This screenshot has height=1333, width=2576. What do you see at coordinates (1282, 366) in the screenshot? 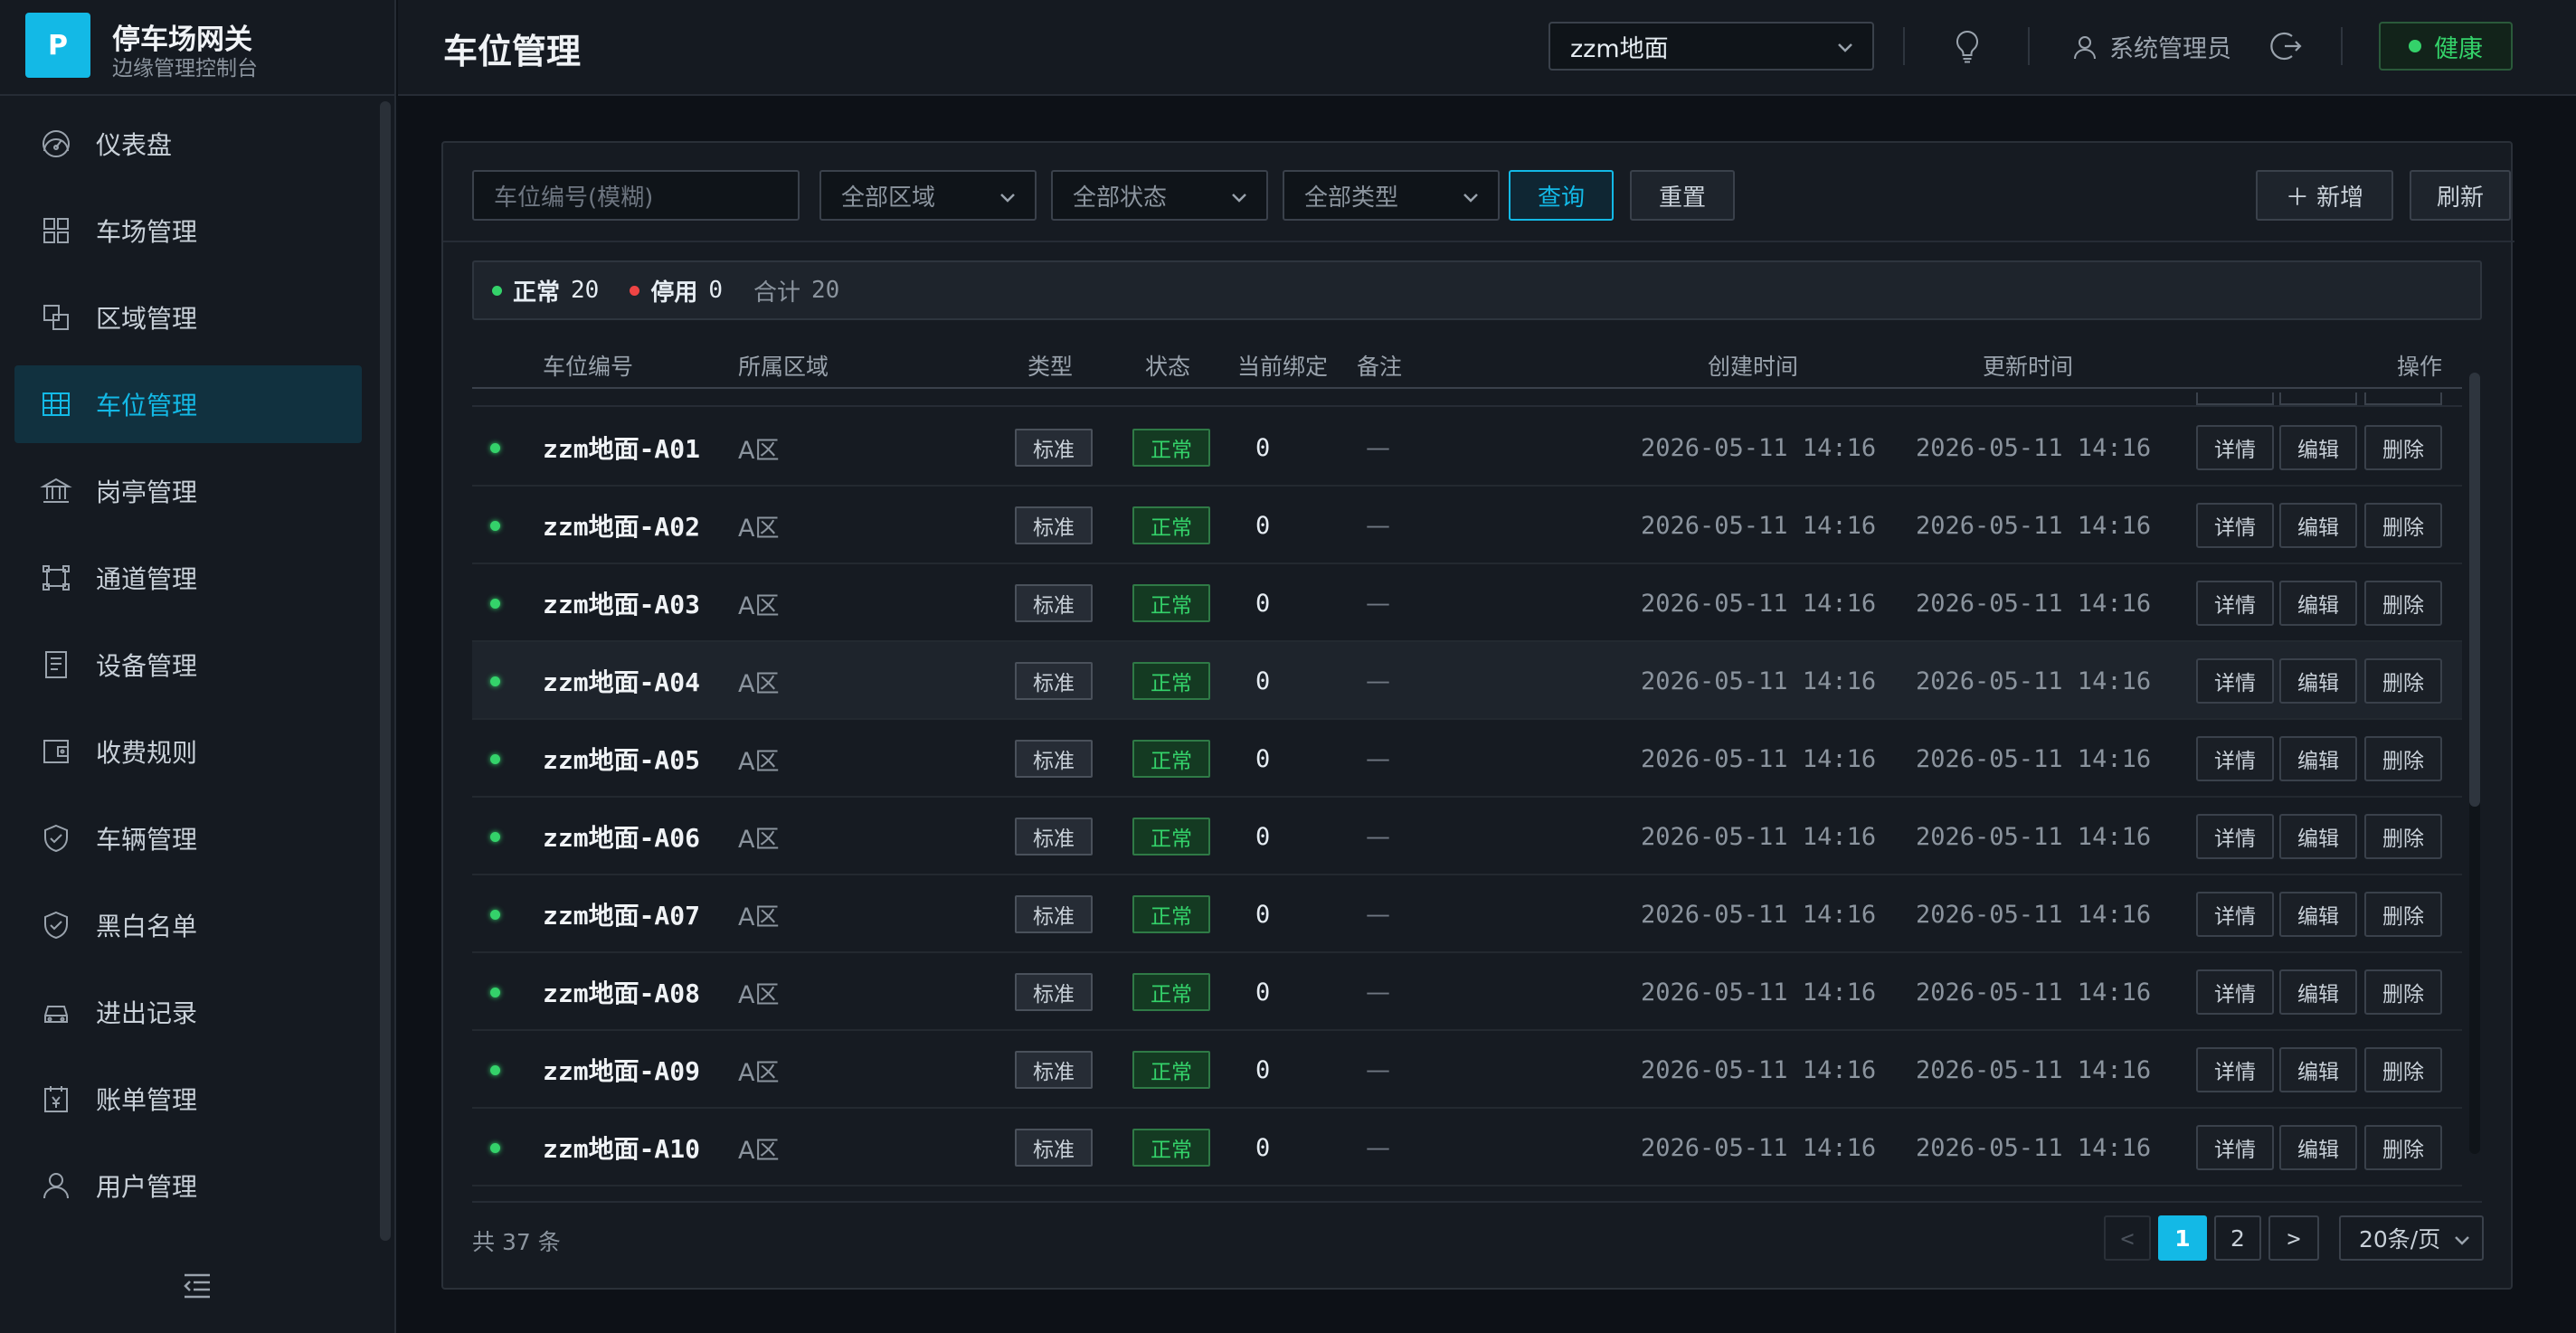
I see `column-header: 当前绑定` at bounding box center [1282, 366].